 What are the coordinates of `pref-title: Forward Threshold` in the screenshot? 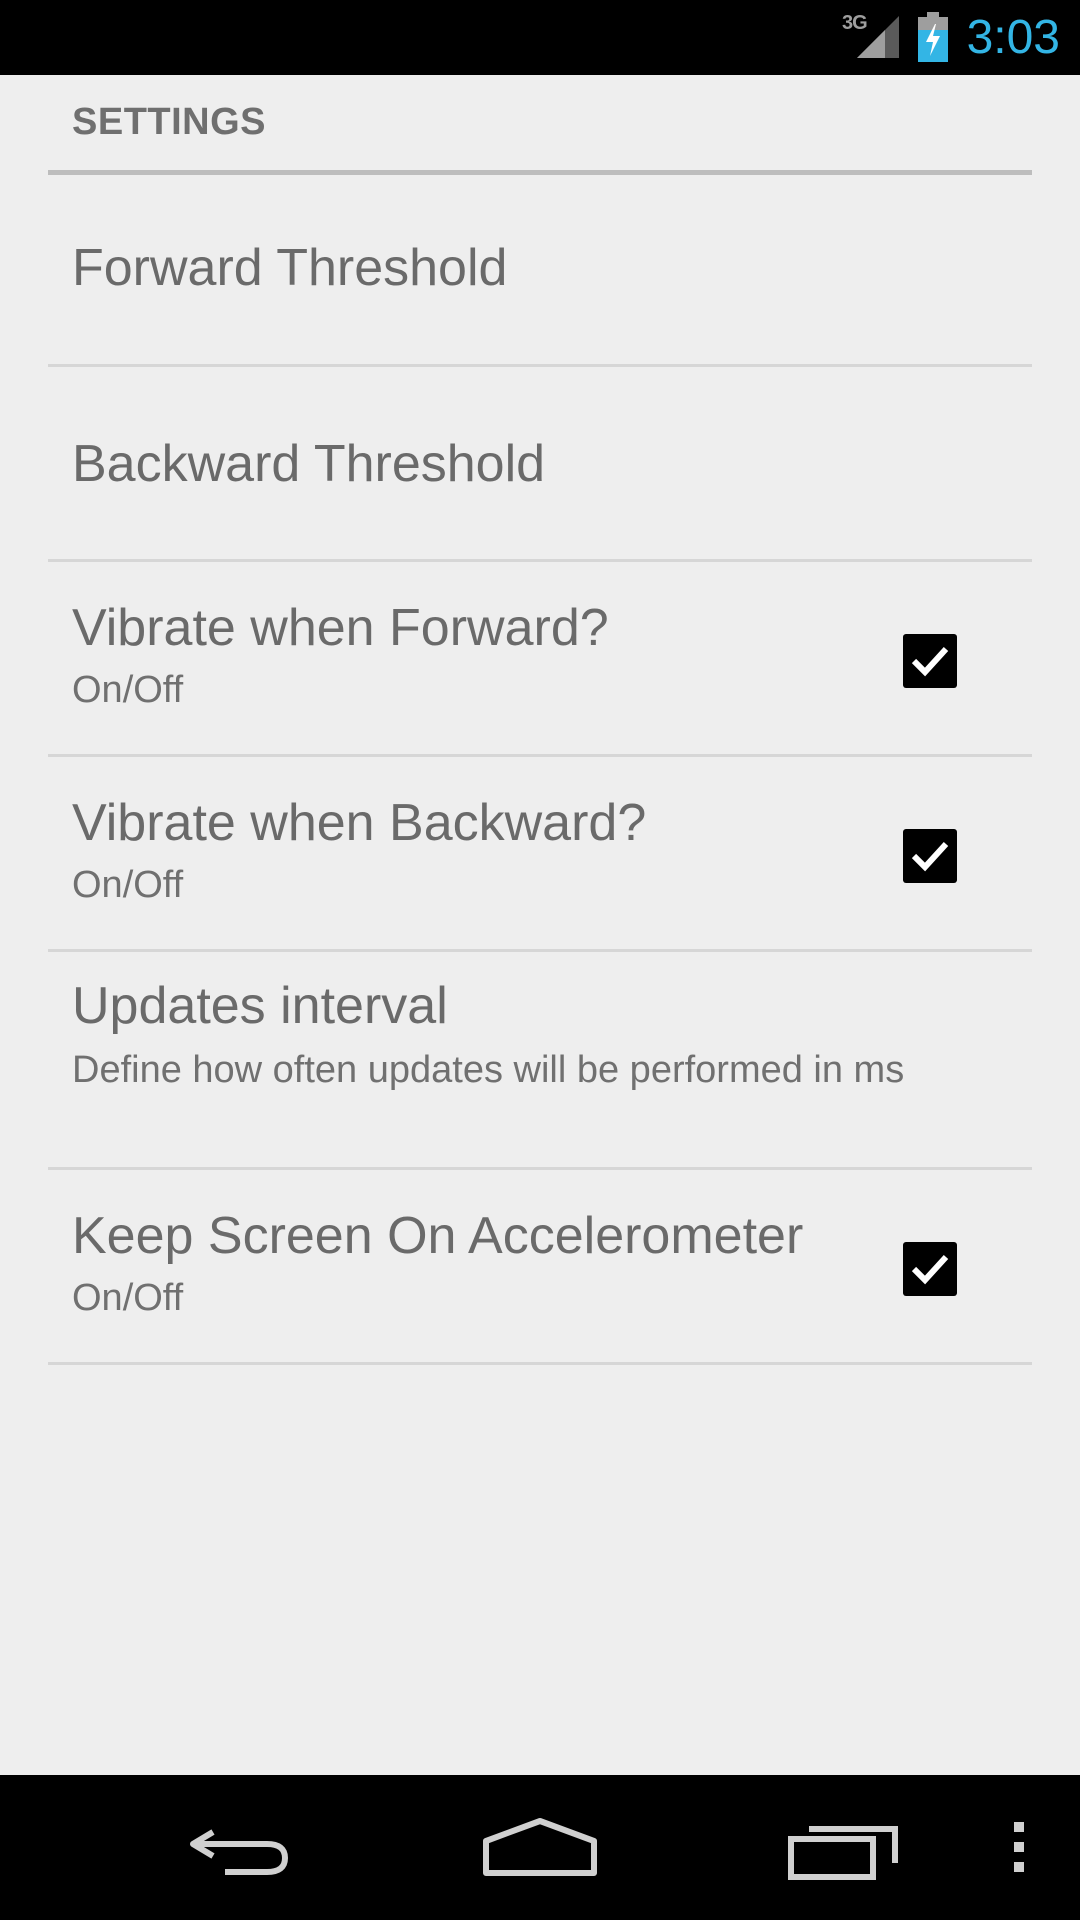 It's located at (290, 268).